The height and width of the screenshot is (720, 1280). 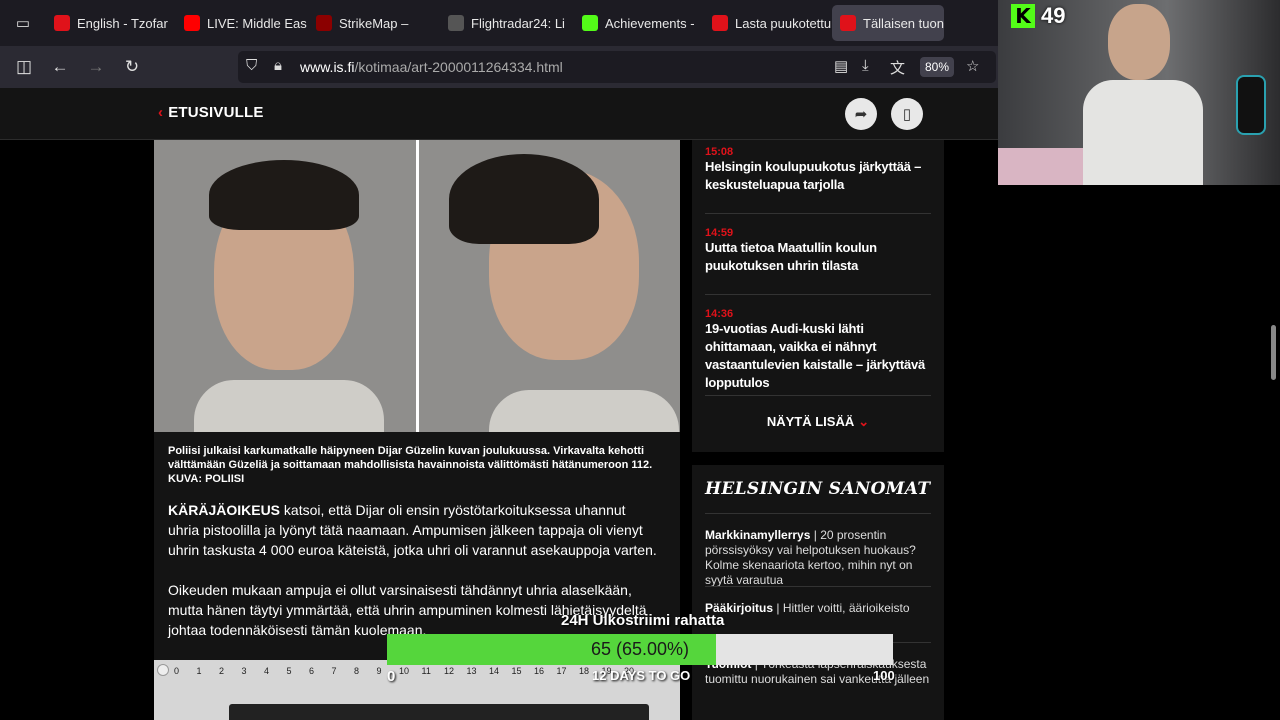 What do you see at coordinates (23, 23) in the screenshot?
I see `tab-overview-icon: ▭` at bounding box center [23, 23].